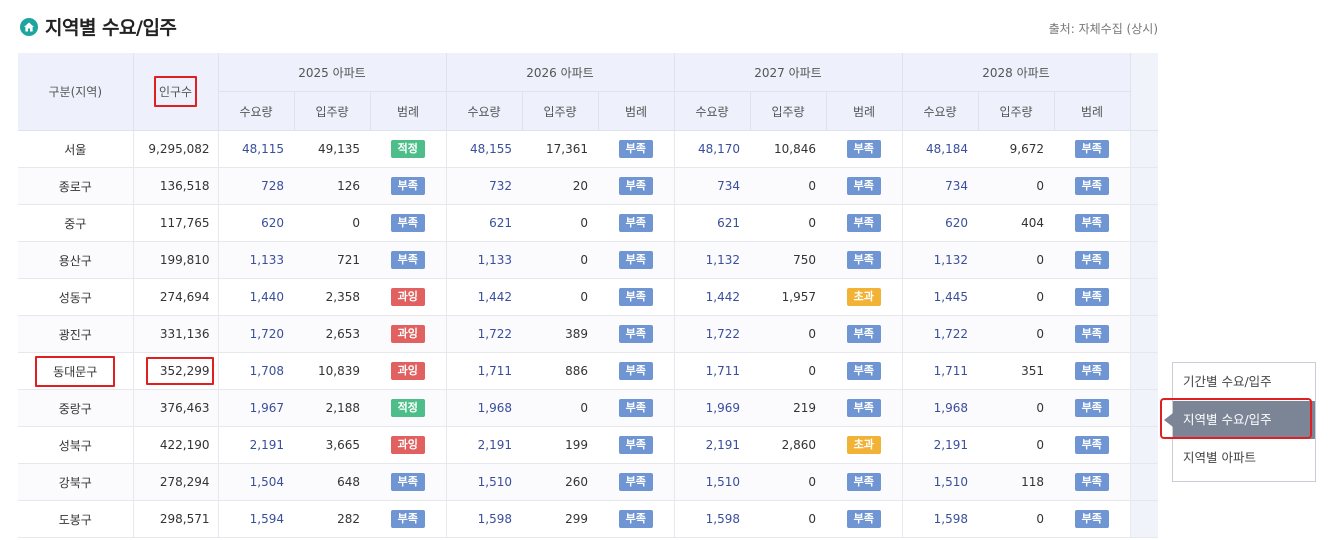 The width and height of the screenshot is (1340, 540). Describe the element at coordinates (1144, 92) in the screenshot. I see `scrollbar-track` at that location.